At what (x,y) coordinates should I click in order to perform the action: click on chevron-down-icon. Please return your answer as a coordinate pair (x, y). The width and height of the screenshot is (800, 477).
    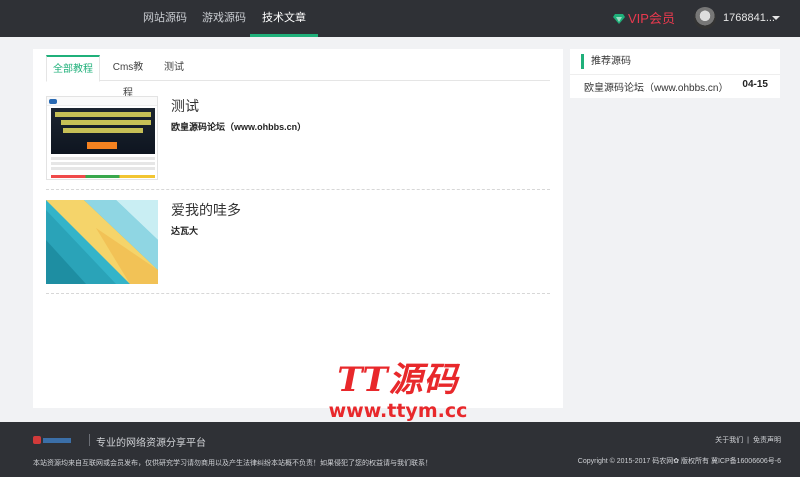
    Looking at the image, I should click on (776, 18).